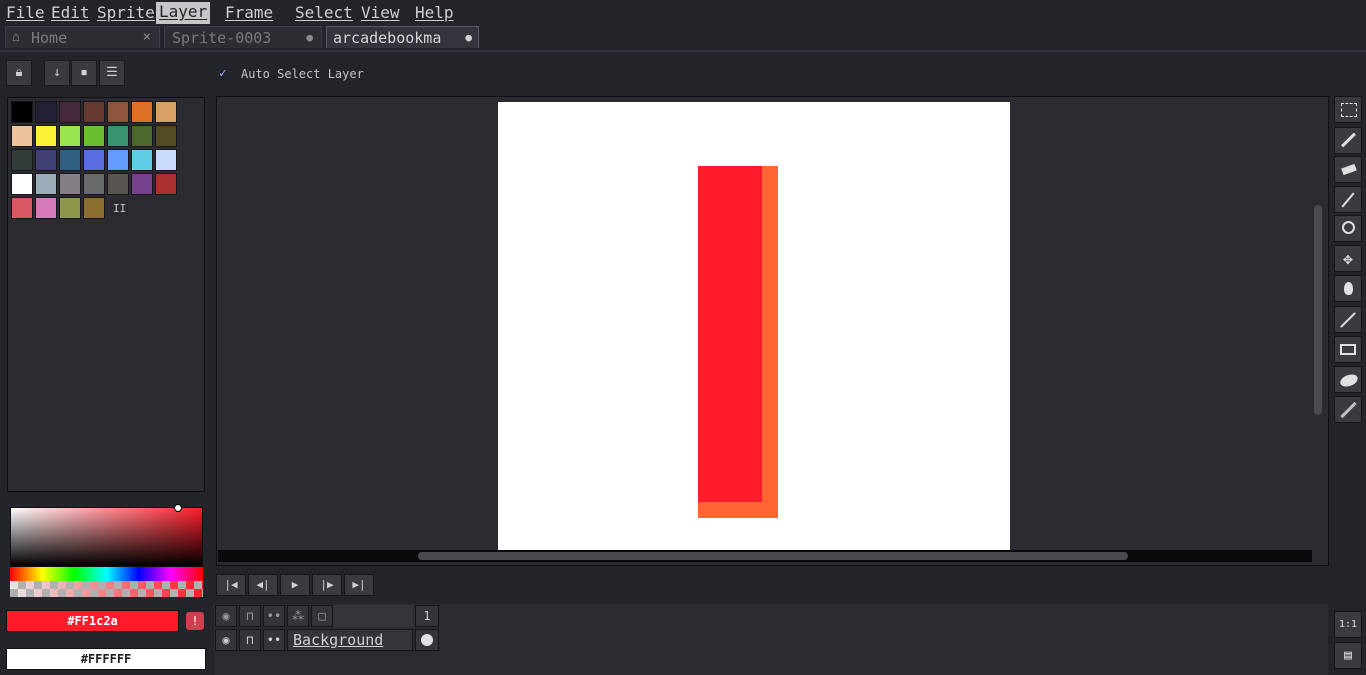 The image size is (1366, 675). What do you see at coordinates (1348, 379) in the screenshot?
I see `contour-tool-icon` at bounding box center [1348, 379].